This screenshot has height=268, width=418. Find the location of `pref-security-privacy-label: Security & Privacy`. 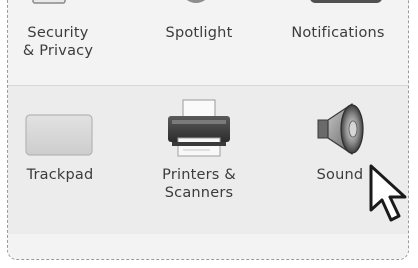

pref-security-privacy-label: Security & Privacy is located at coordinates (58, 42).